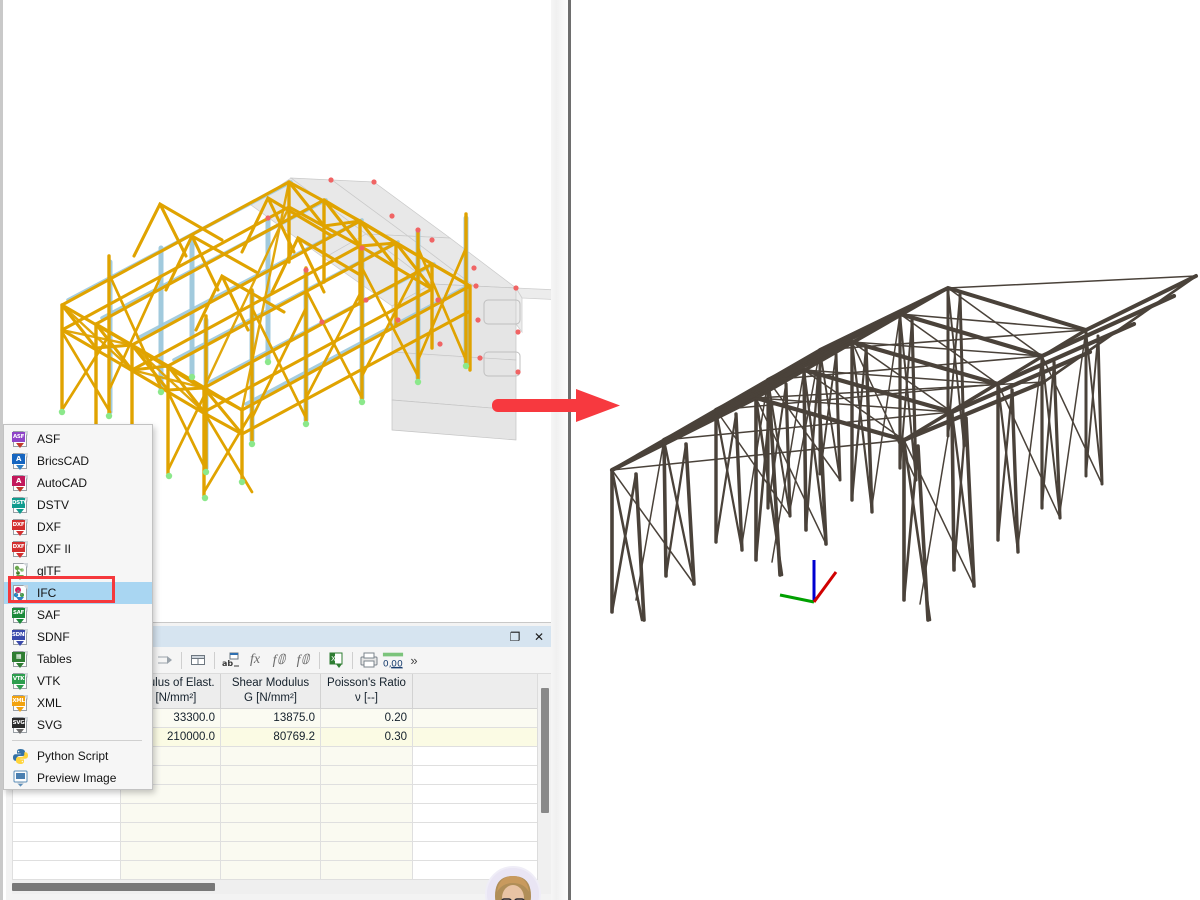 This screenshot has width=1200, height=900. I want to click on cell-poisson-ratio: 0.30, so click(366, 736).